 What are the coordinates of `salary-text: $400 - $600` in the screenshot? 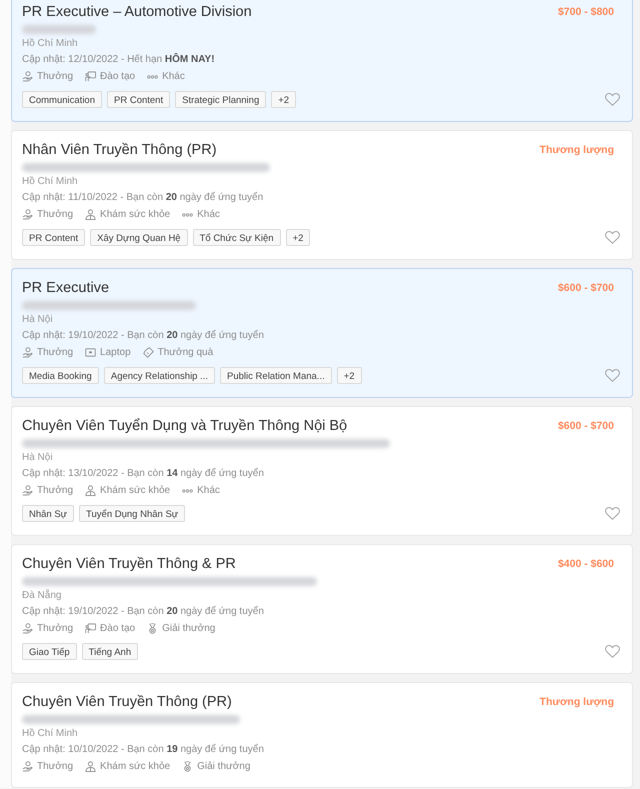 It's located at (586, 564).